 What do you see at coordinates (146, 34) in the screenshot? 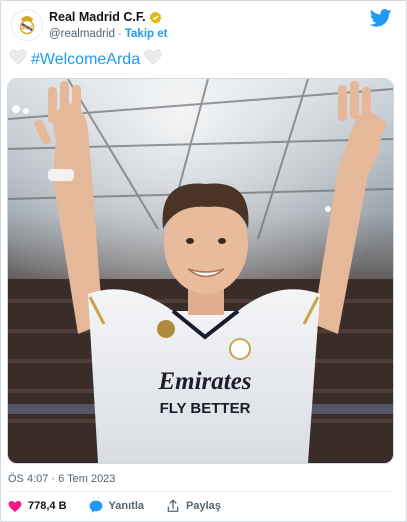
I see `follow-button: Takip et` at bounding box center [146, 34].